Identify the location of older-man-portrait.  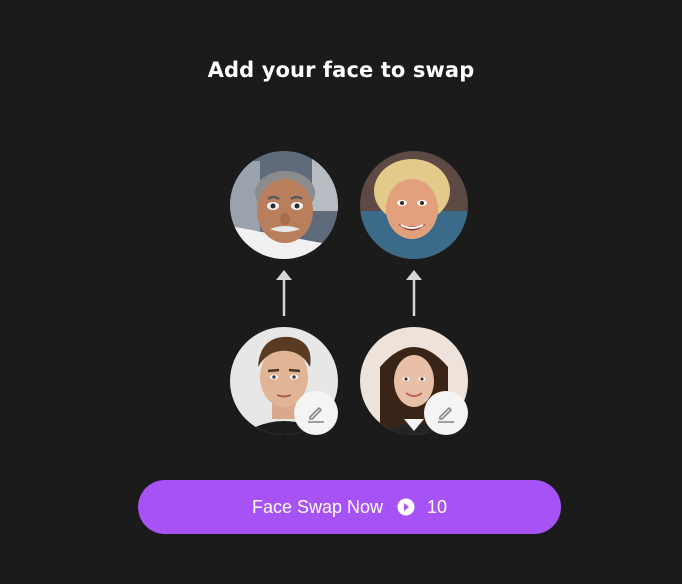
(284, 205).